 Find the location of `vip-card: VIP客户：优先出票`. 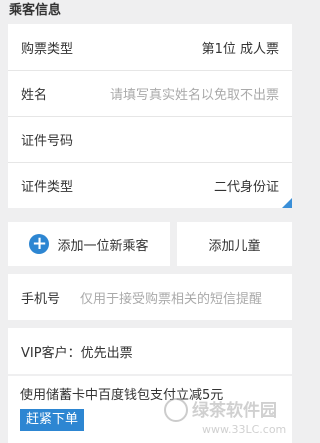

vip-card: VIP客户：优先出票 is located at coordinates (150, 351).